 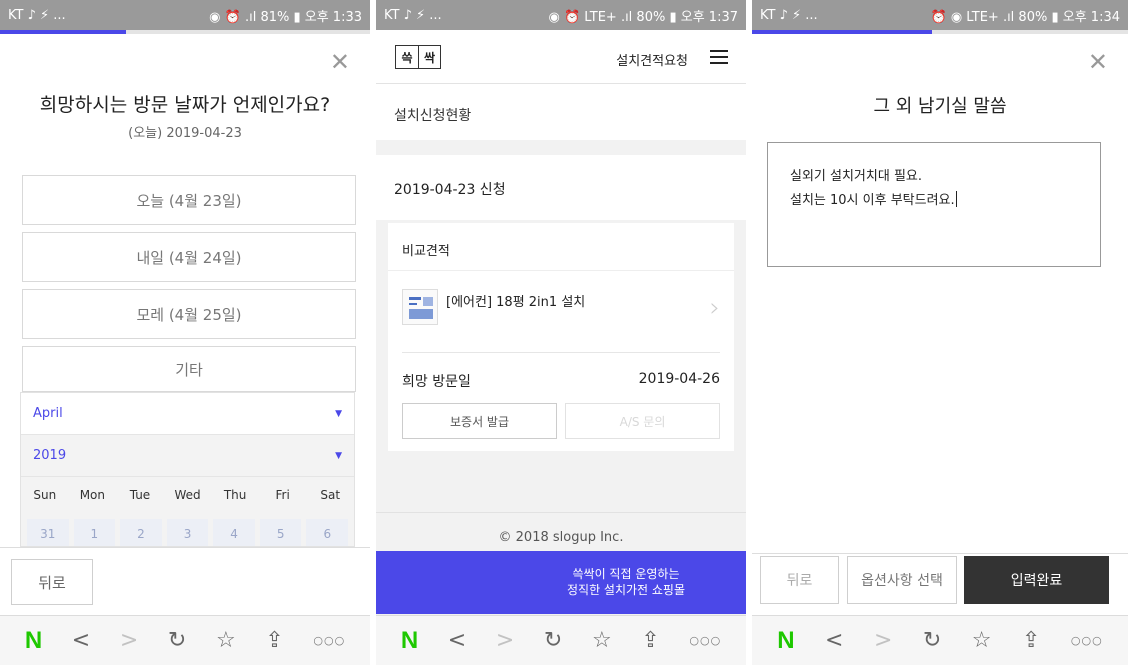 What do you see at coordinates (561, 531) in the screenshot?
I see `copyright: © 2018 slogup Inc.` at bounding box center [561, 531].